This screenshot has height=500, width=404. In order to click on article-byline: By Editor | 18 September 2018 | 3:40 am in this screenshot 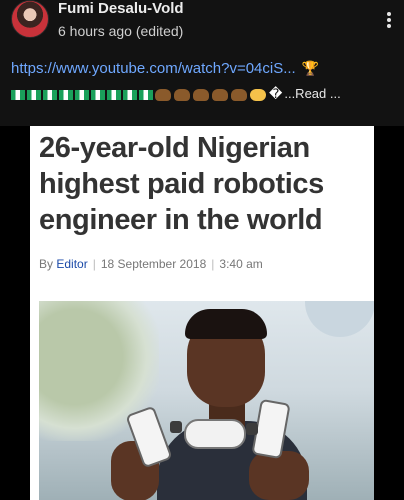, I will do `click(151, 264)`.